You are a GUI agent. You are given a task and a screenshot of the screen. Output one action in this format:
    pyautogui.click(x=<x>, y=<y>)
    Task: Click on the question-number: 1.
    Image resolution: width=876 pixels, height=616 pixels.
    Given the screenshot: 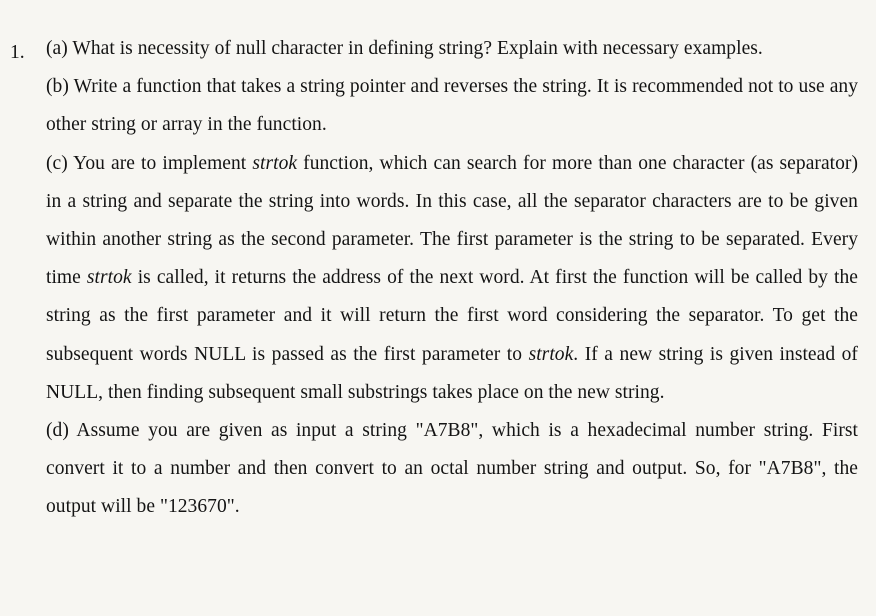 What is the action you would take?
    pyautogui.click(x=17, y=52)
    